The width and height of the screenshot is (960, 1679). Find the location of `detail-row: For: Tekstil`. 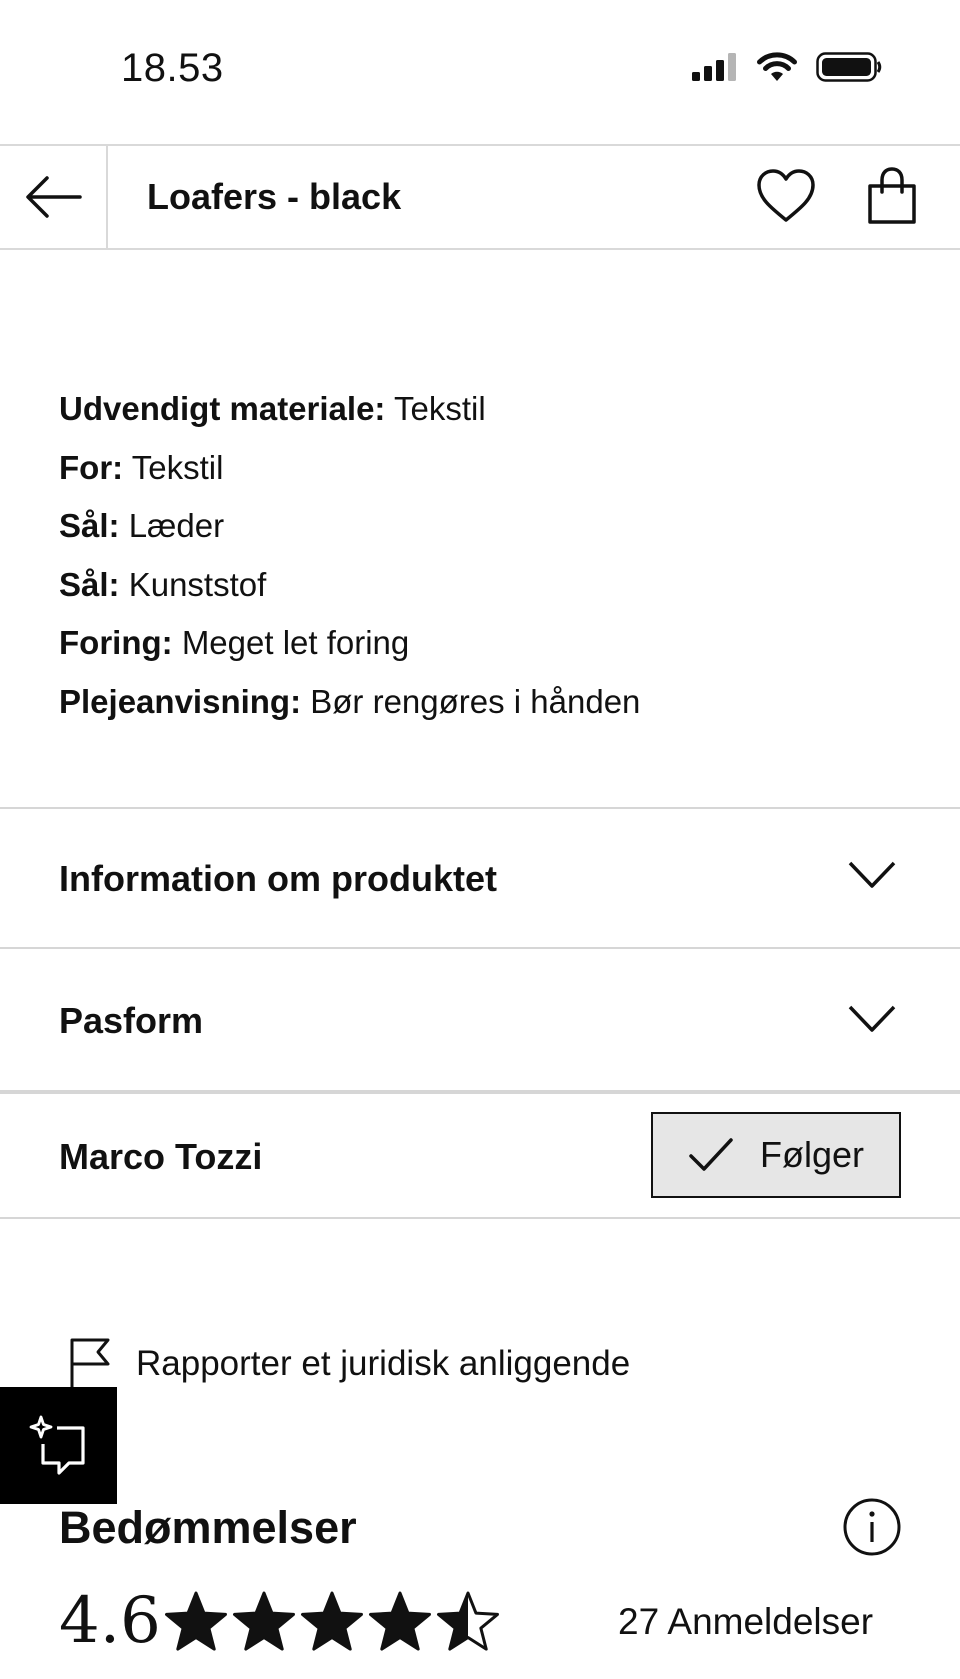

detail-row: For: Tekstil is located at coordinates (349, 468).